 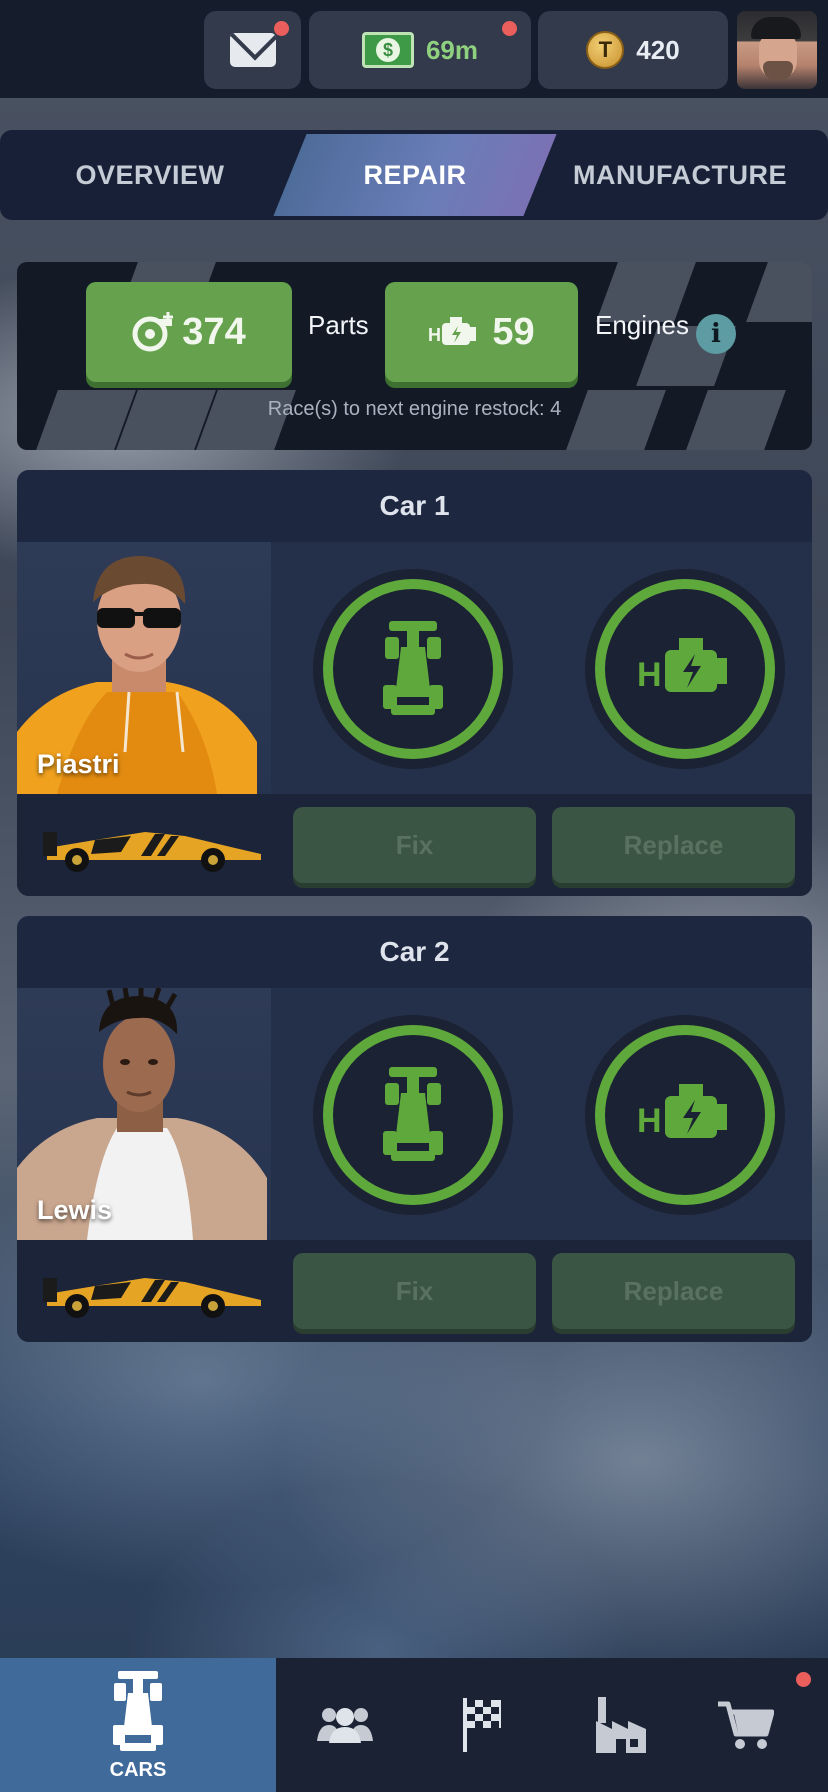 I want to click on engines-count: 59, so click(x=513, y=331).